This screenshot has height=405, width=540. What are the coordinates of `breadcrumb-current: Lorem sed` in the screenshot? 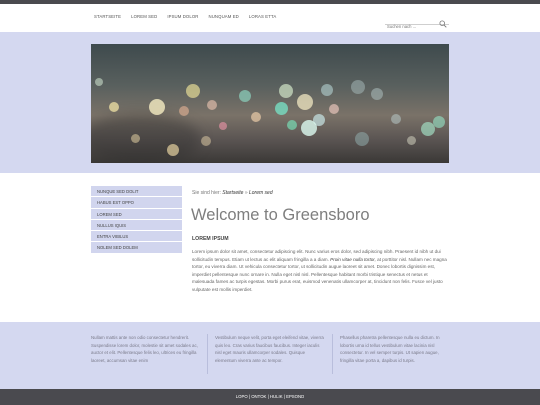 It's located at (260, 193).